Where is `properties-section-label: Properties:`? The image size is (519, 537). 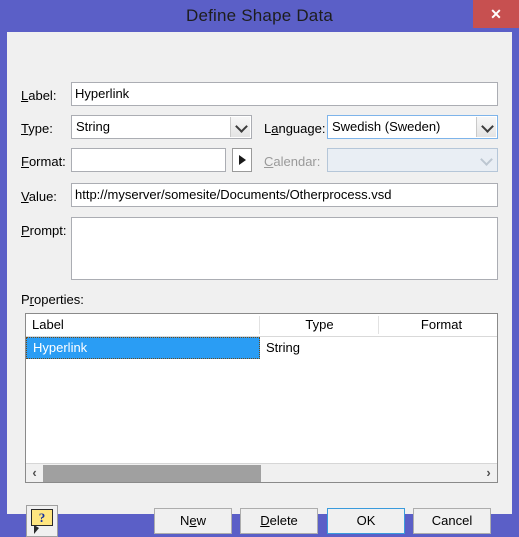
properties-section-label: Properties: is located at coordinates (52, 299).